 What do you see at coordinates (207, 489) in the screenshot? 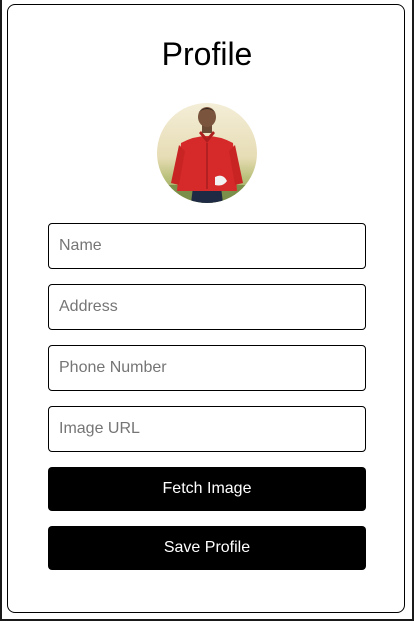
I see `fetch-image-button: Fetch Image` at bounding box center [207, 489].